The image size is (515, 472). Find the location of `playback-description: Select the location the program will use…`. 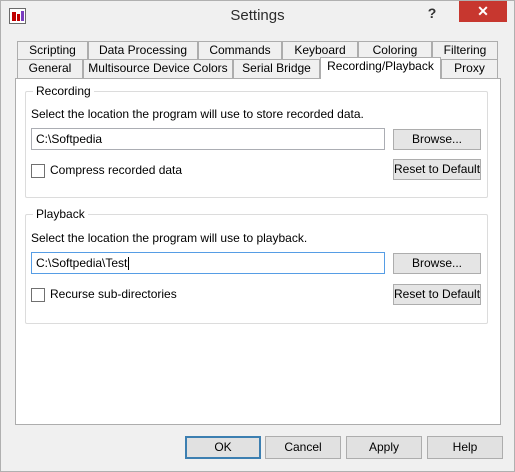

playback-description: Select the location the program will use… is located at coordinates (169, 238).